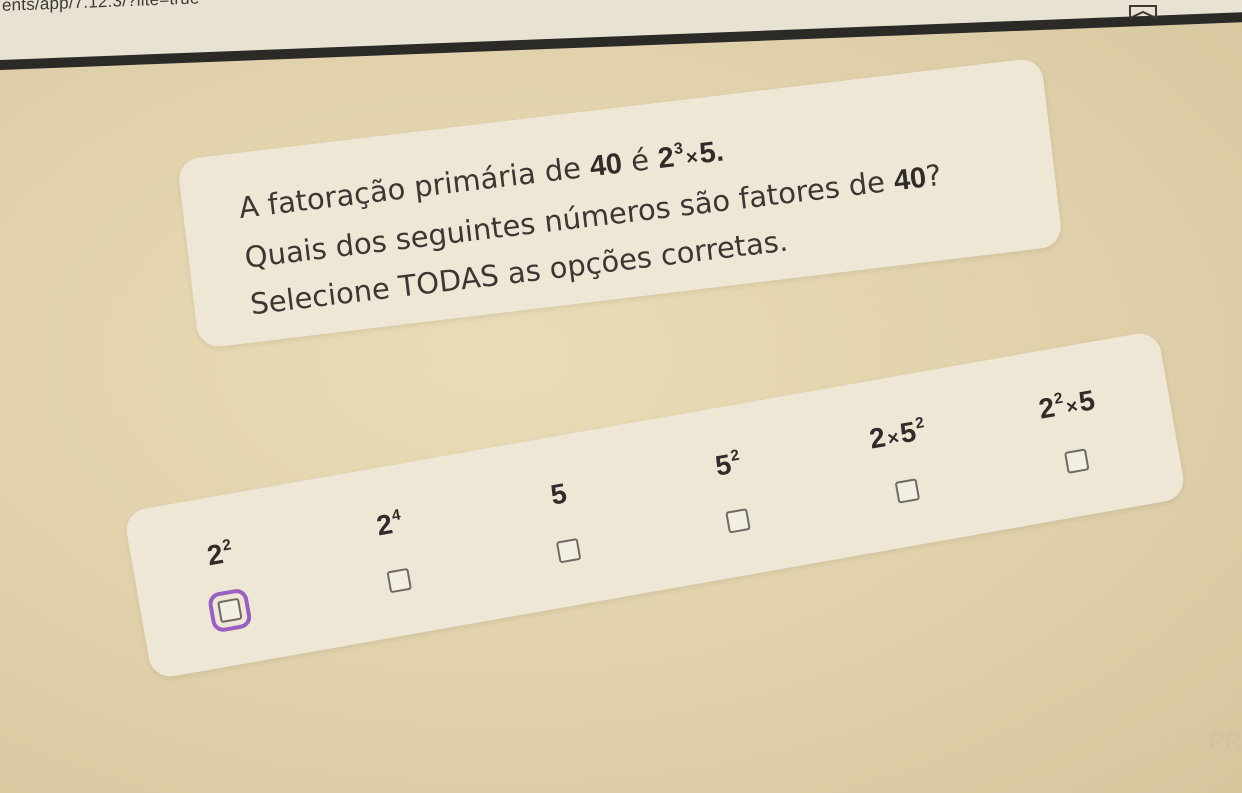 This screenshot has height=793, width=1242. What do you see at coordinates (563, 520) in the screenshot?
I see `option-3: 5` at bounding box center [563, 520].